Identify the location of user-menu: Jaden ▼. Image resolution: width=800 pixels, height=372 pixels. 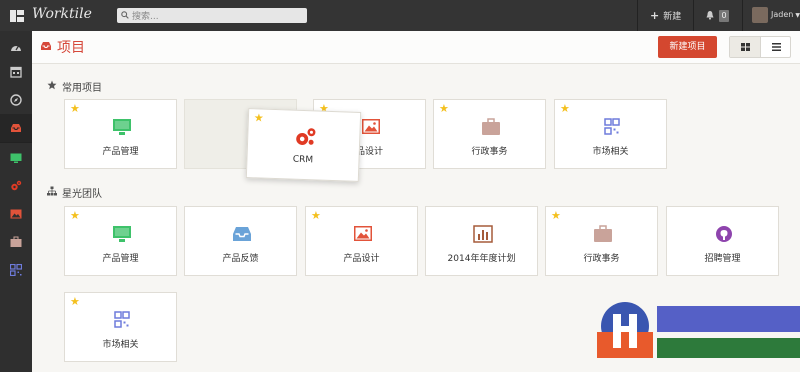
(785, 14).